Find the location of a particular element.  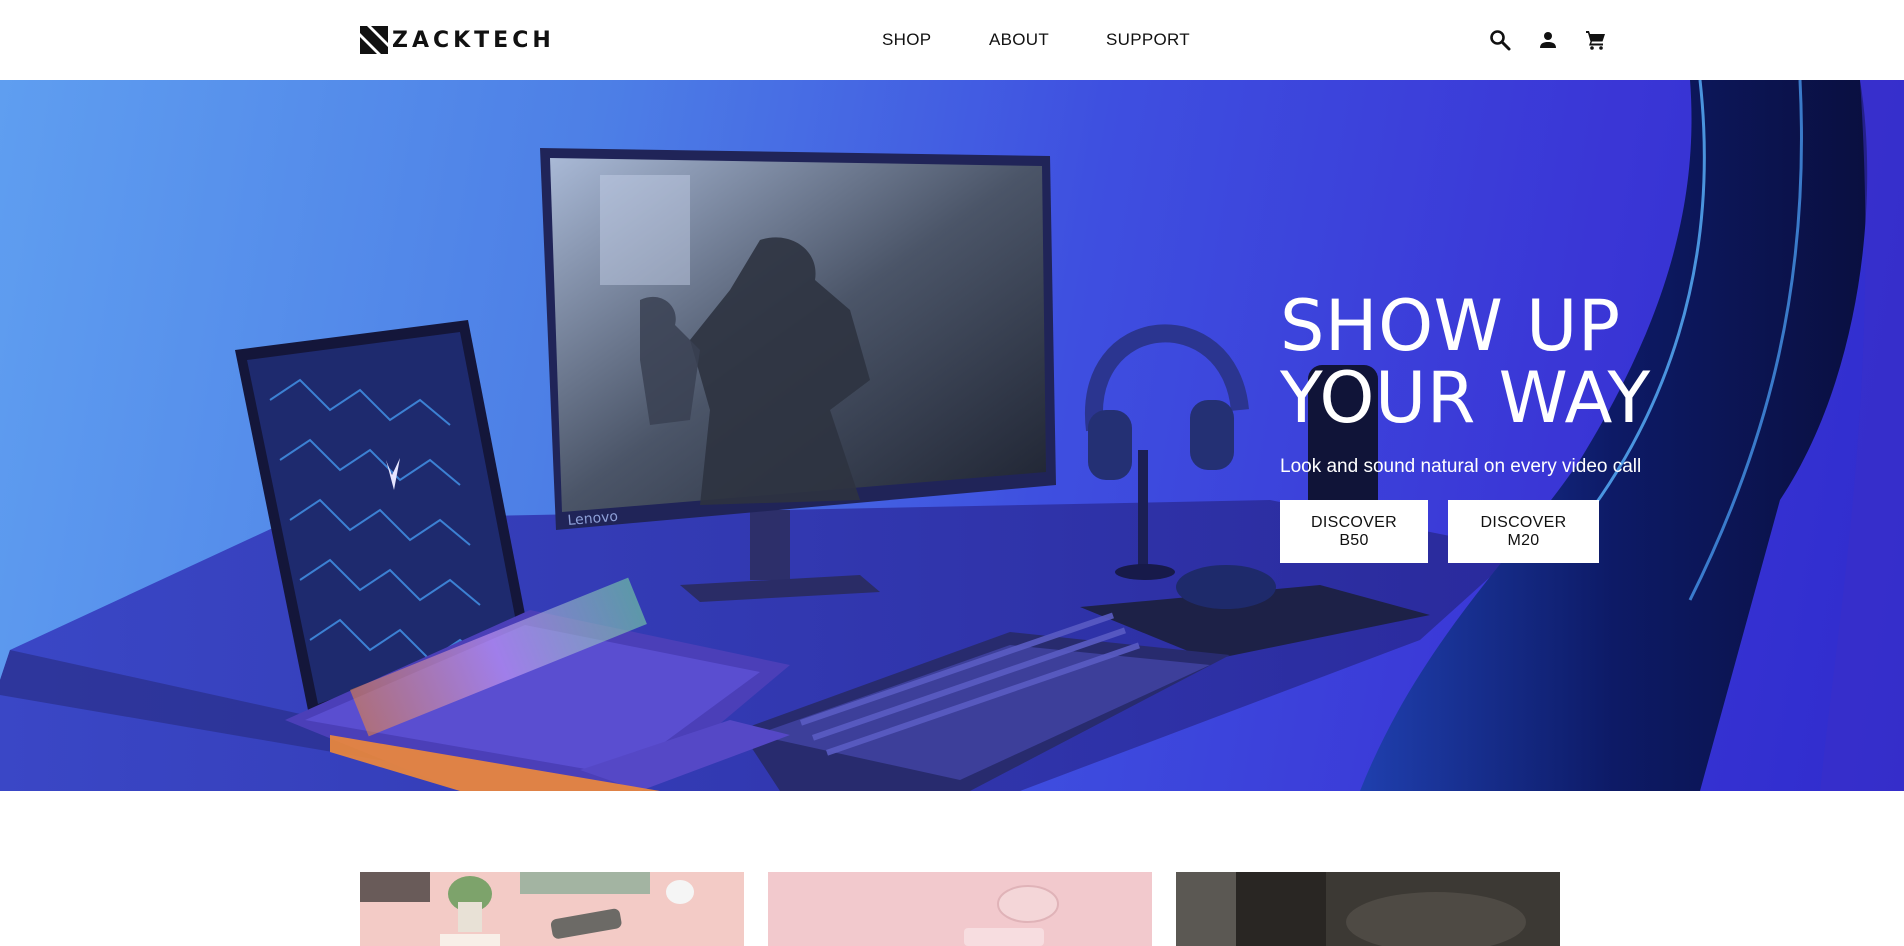

account-icon is located at coordinates (1548, 40).